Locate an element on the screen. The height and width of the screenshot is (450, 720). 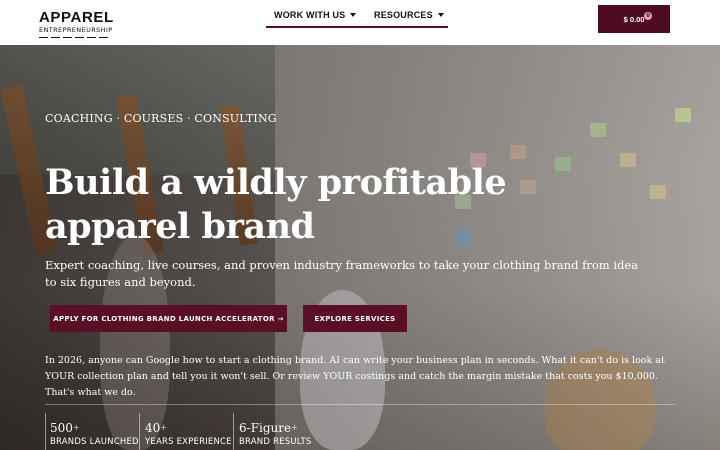
cart-button: $ 0.00 0 is located at coordinates (634, 19).